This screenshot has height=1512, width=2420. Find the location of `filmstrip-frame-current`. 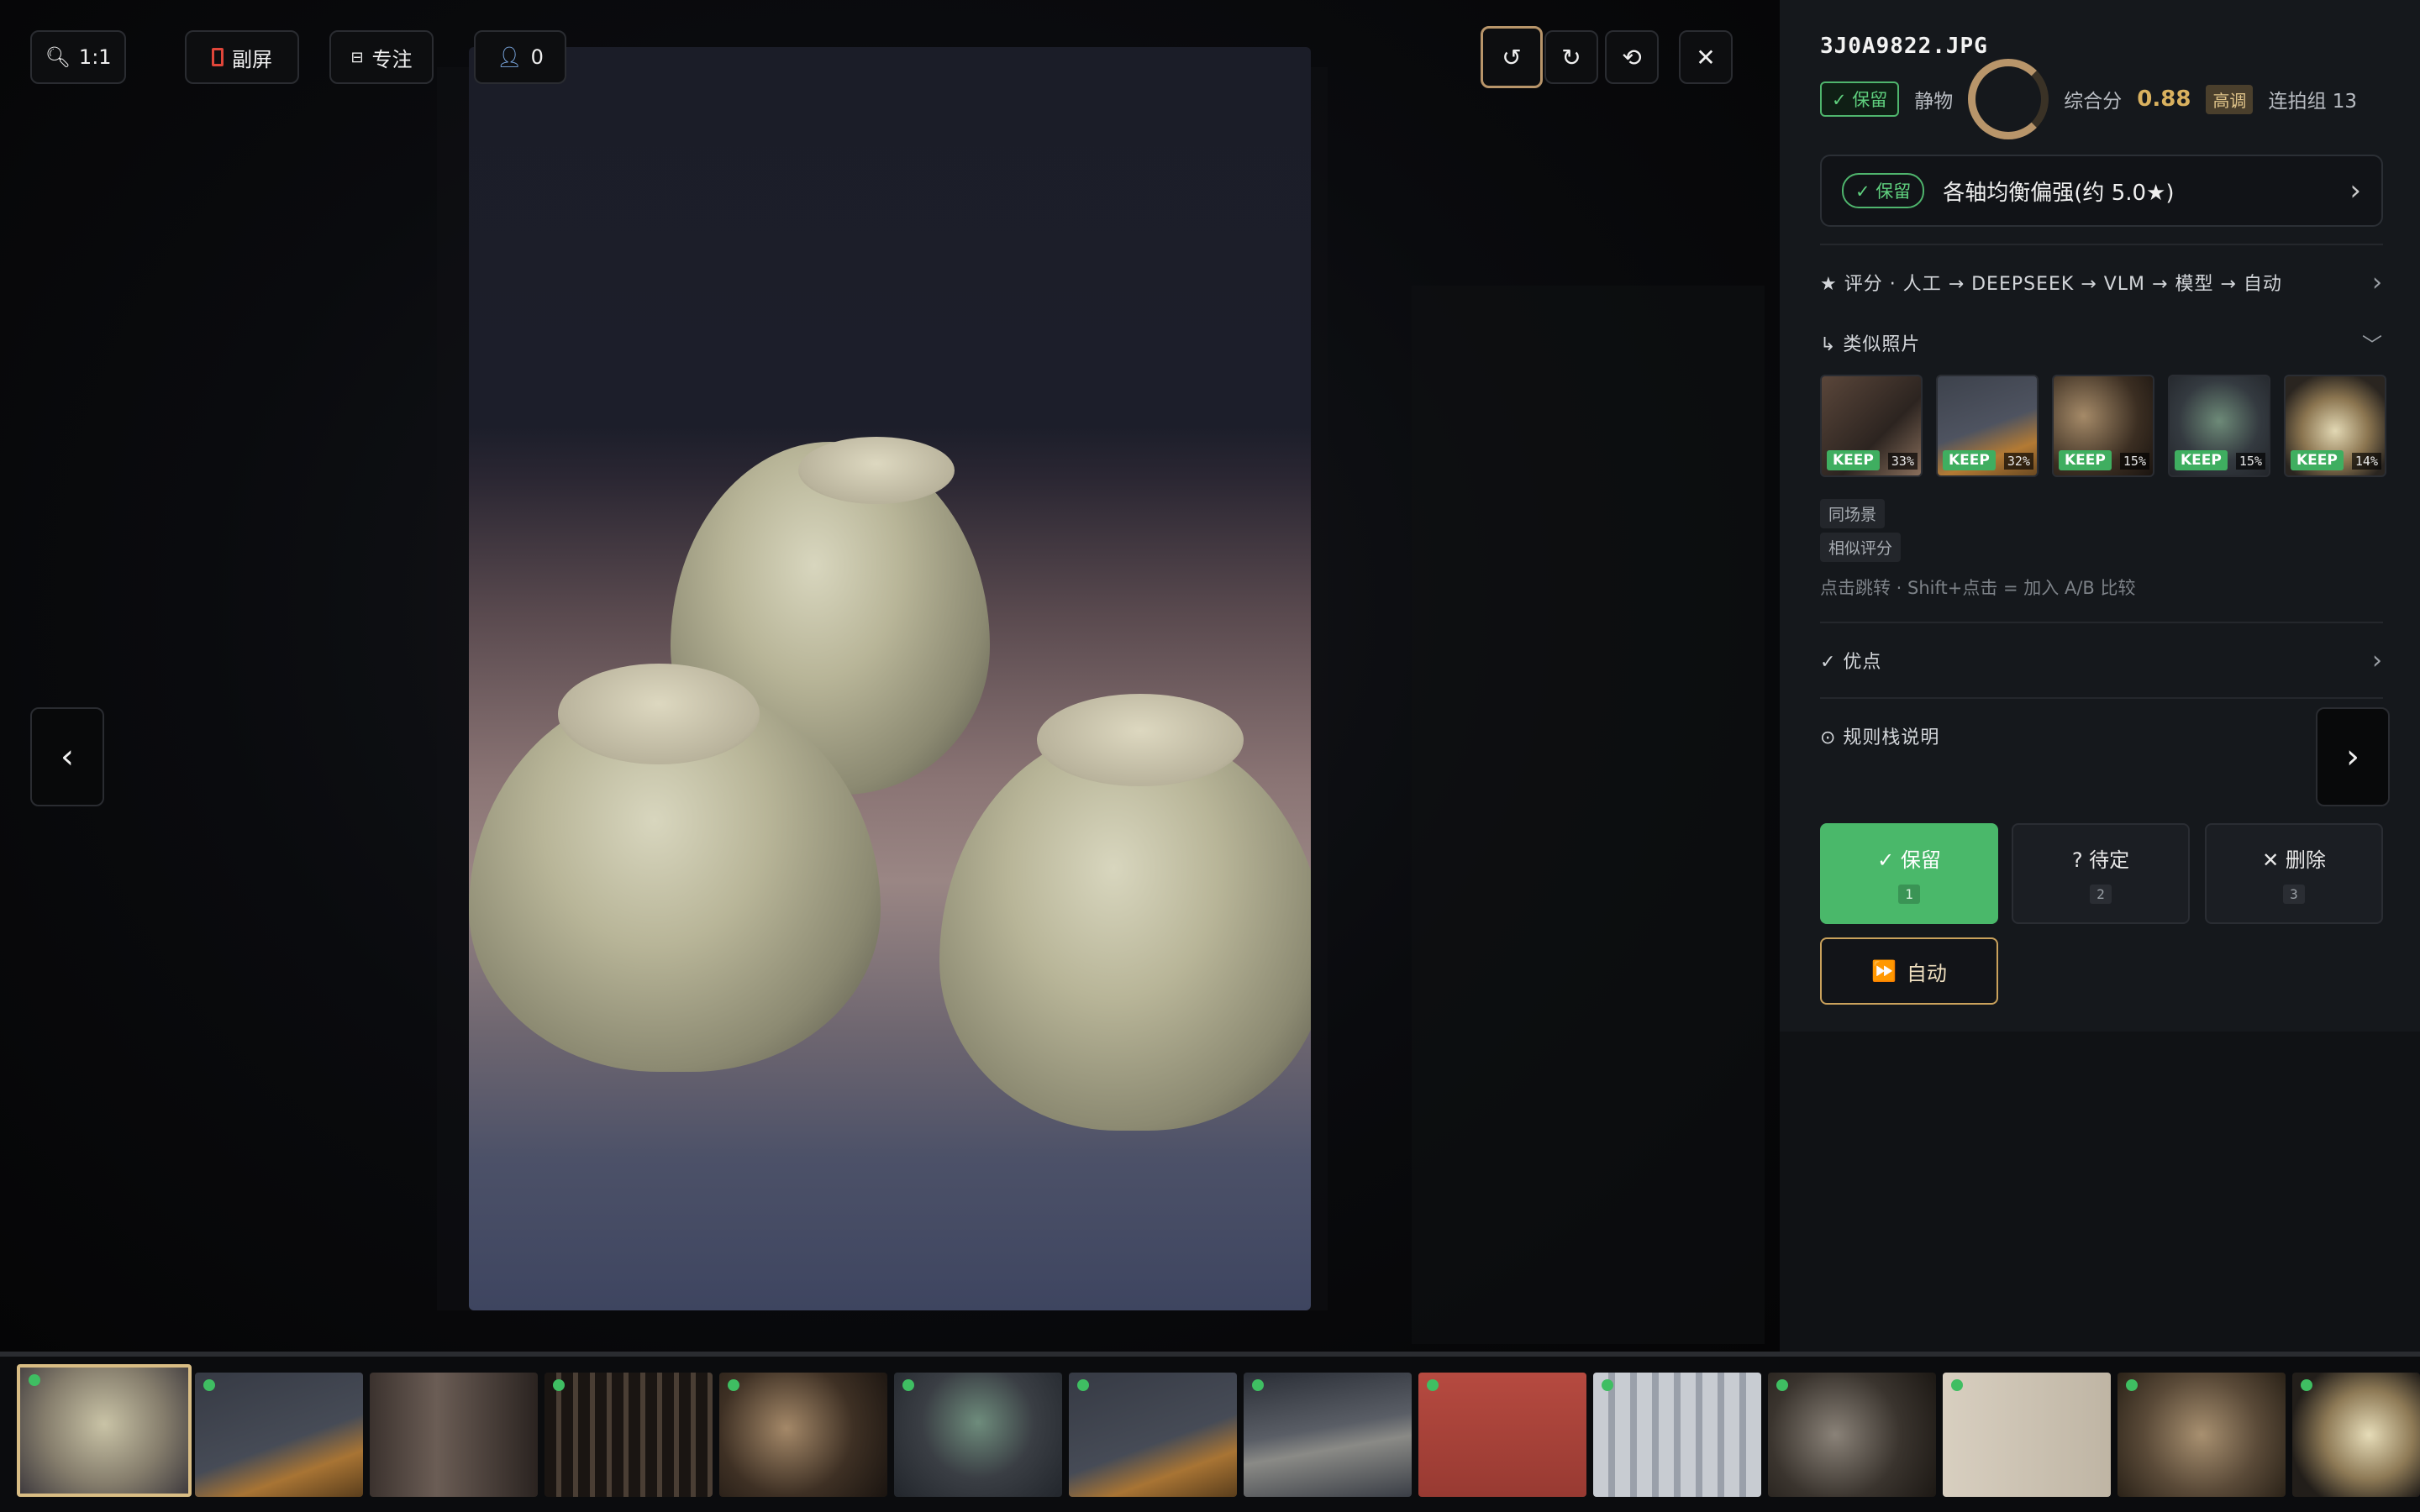

filmstrip-frame-current is located at coordinates (105, 1430).